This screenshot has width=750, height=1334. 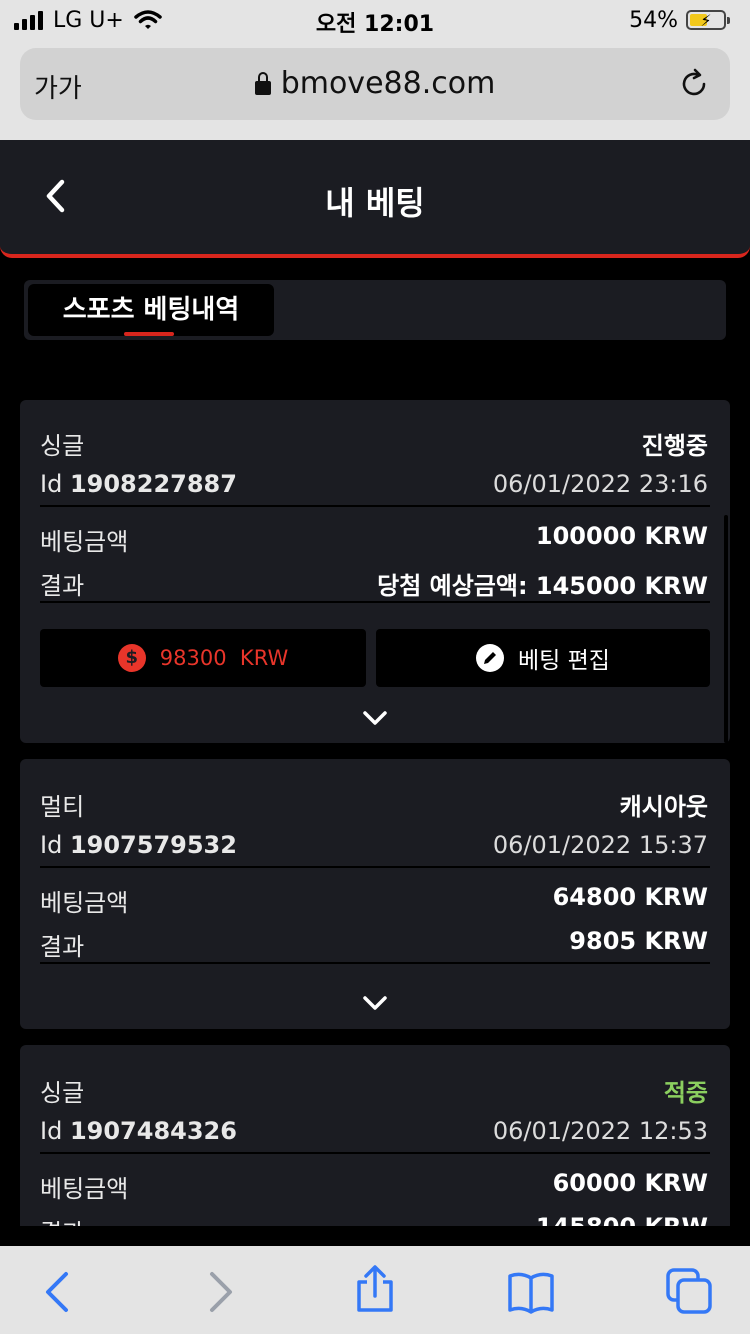 What do you see at coordinates (374, 1189) in the screenshot?
I see `stake-row: 베팅금액 60000 KRW` at bounding box center [374, 1189].